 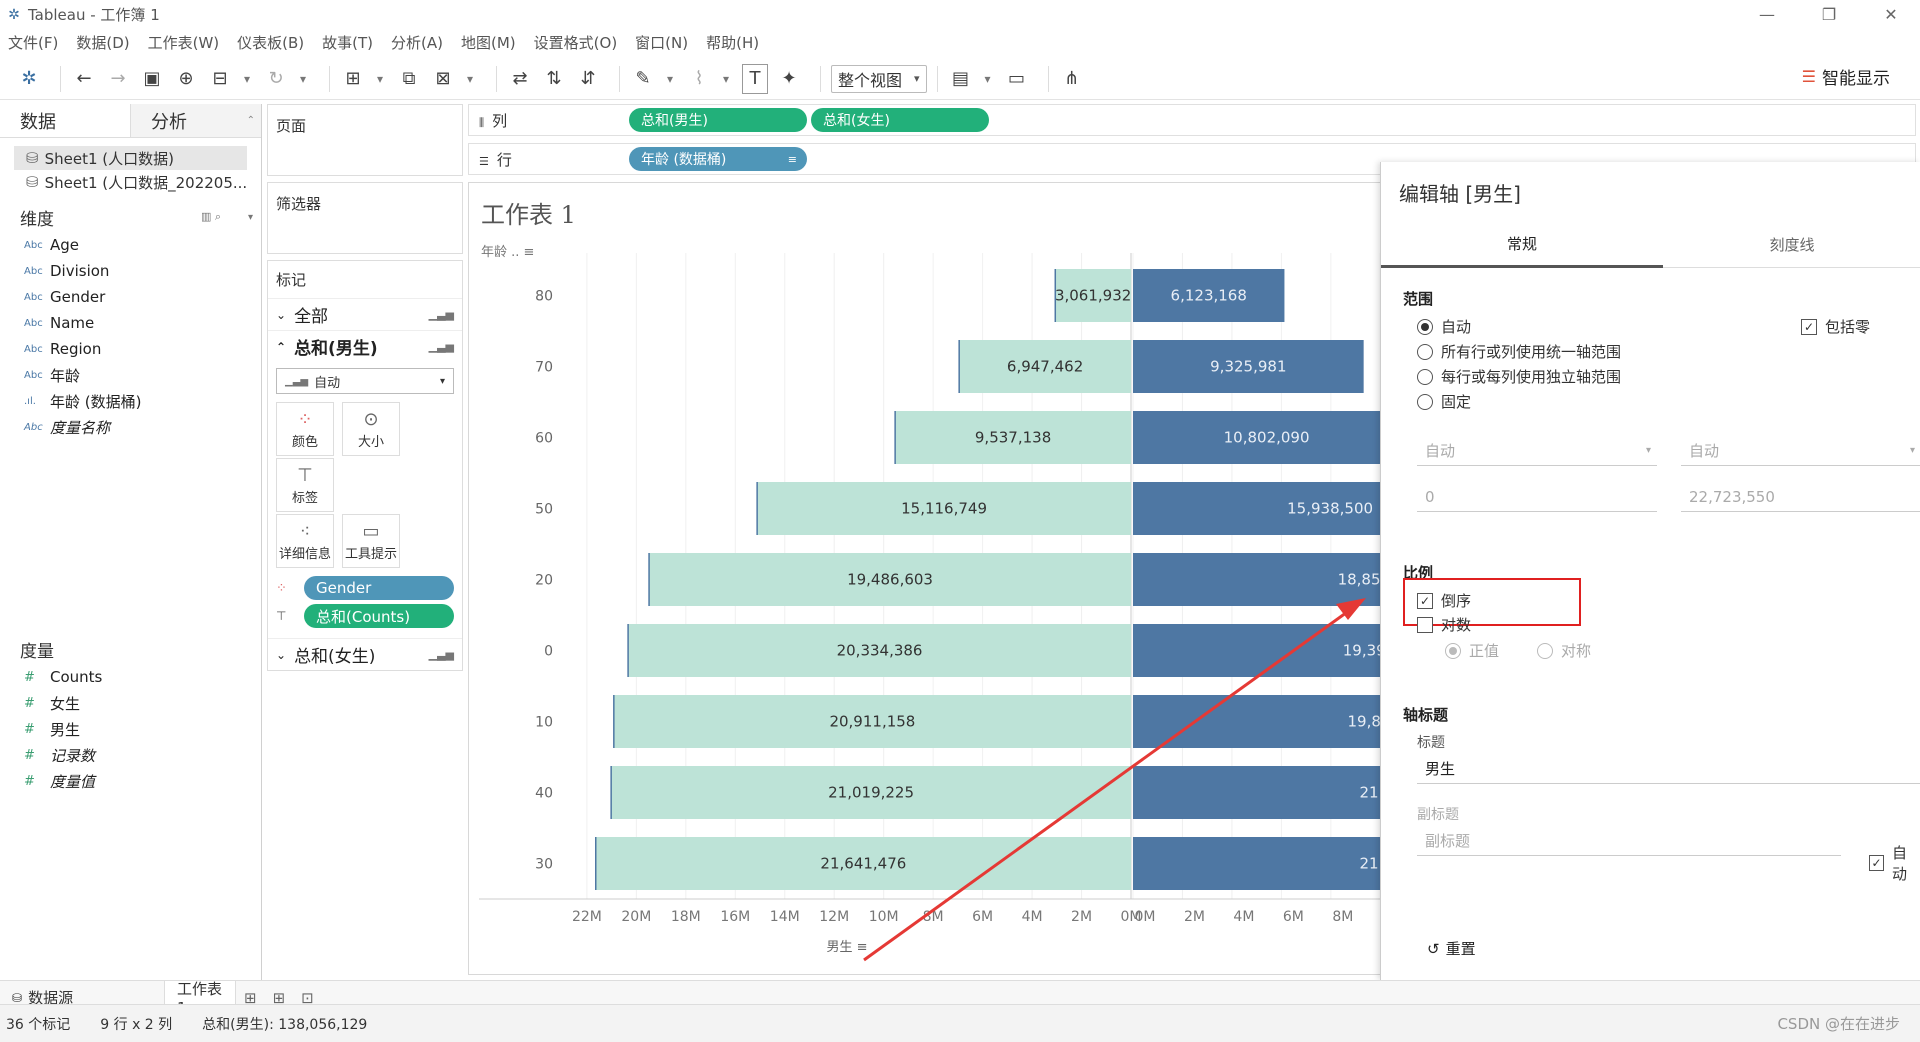 I want to click on include-zero-checkbox: ✓ 包括零, so click(x=1835, y=326).